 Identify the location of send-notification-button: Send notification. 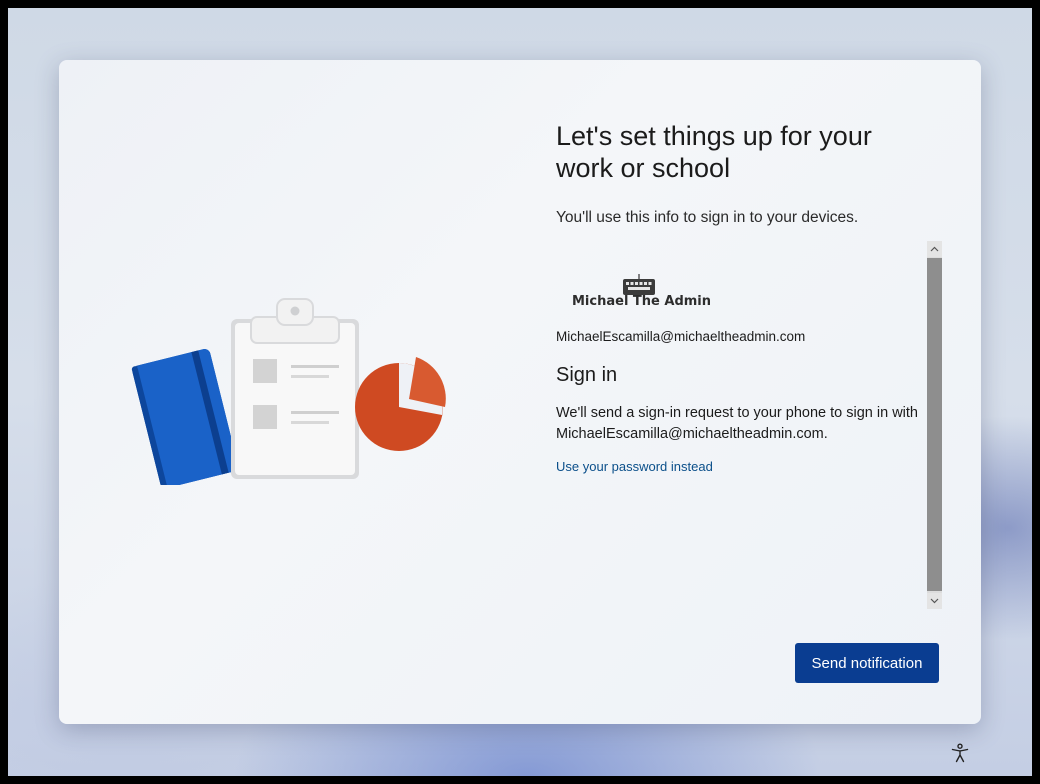
(867, 663).